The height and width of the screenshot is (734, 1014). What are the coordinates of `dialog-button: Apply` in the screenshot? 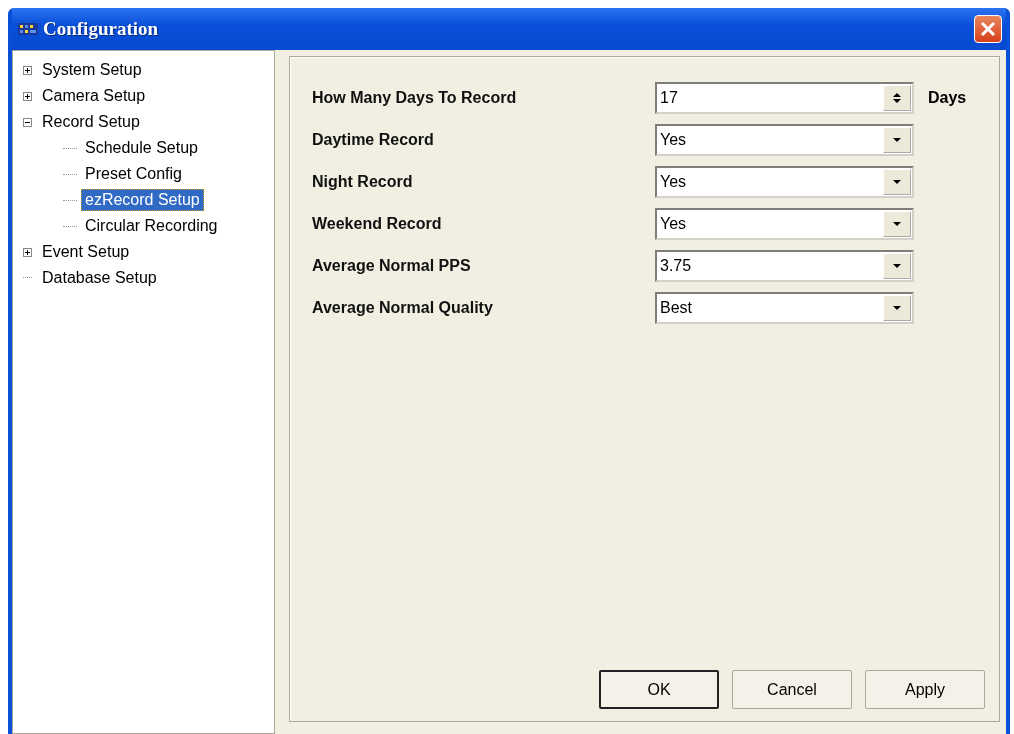 It's located at (925, 689).